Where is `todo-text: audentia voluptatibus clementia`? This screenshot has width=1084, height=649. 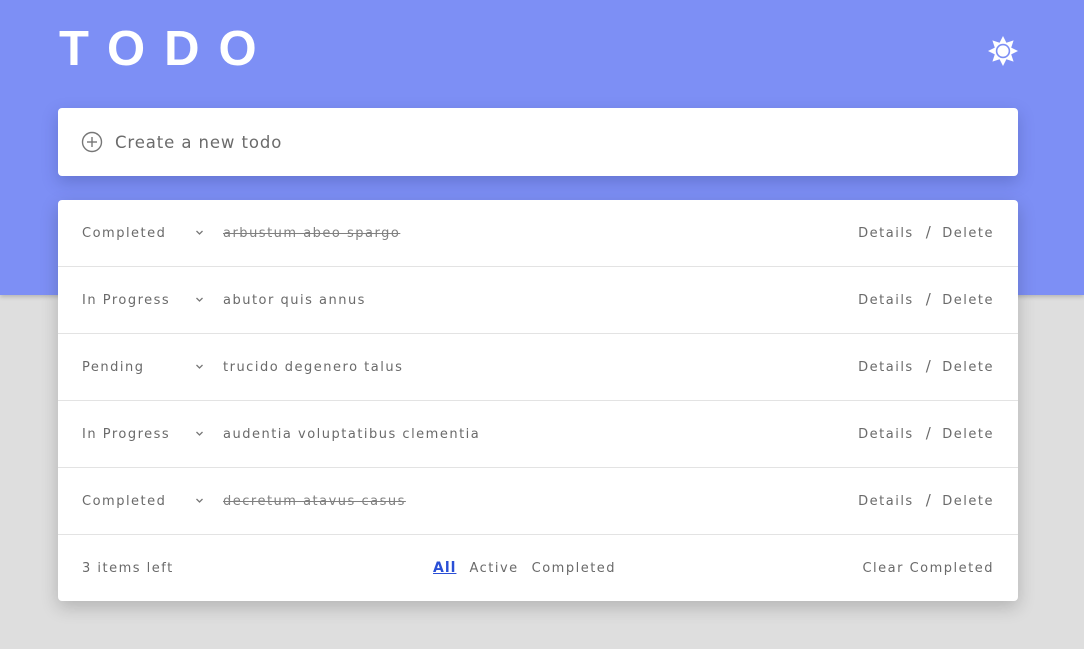 todo-text: audentia voluptatibus clementia is located at coordinates (351, 434).